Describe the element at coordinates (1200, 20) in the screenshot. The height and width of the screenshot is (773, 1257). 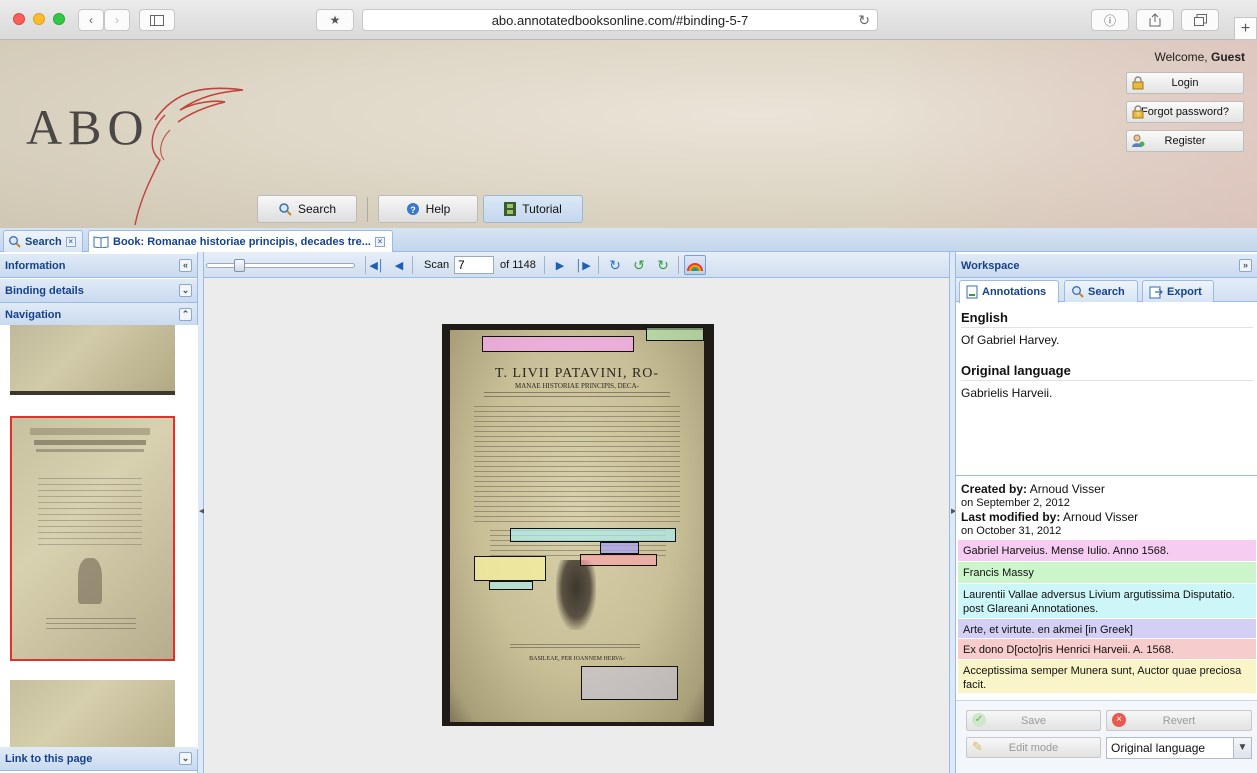
I see `tabs-overview-button` at that location.